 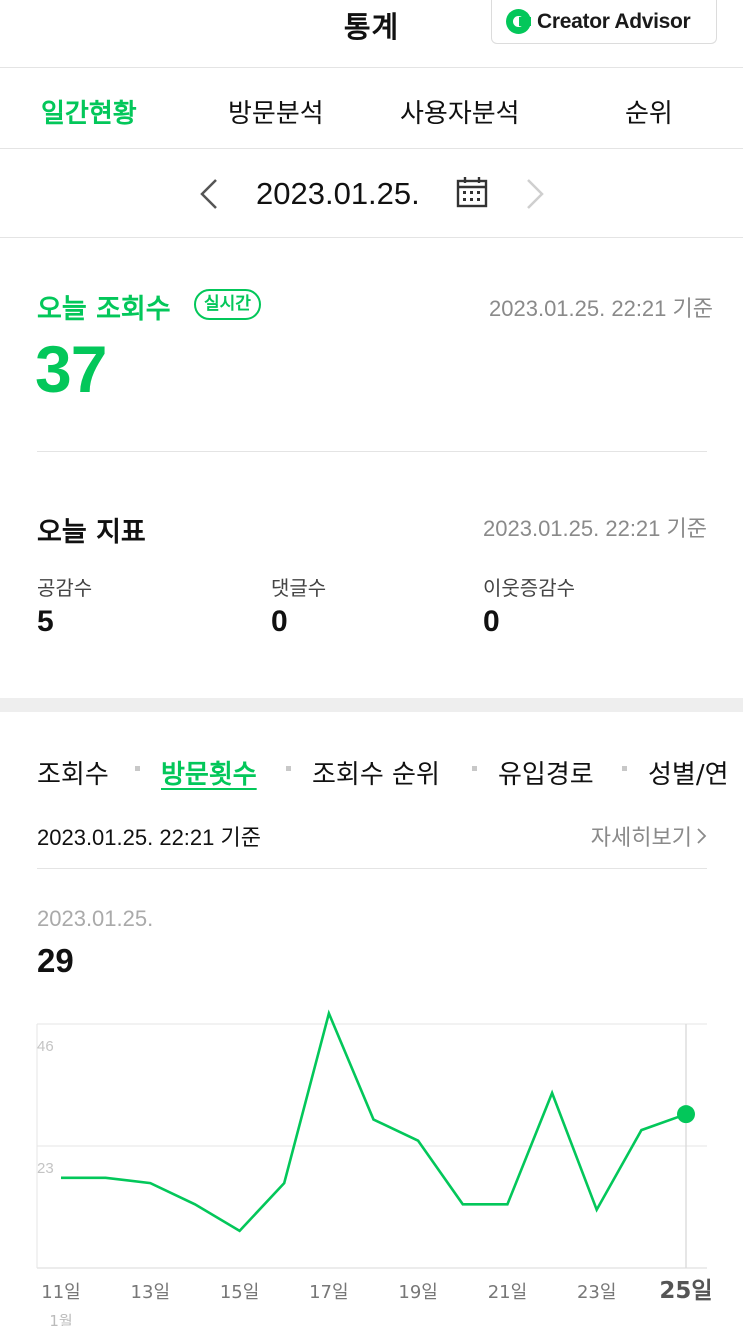 What do you see at coordinates (685, 1291) in the screenshot?
I see `x-tick-label: 25일` at bounding box center [685, 1291].